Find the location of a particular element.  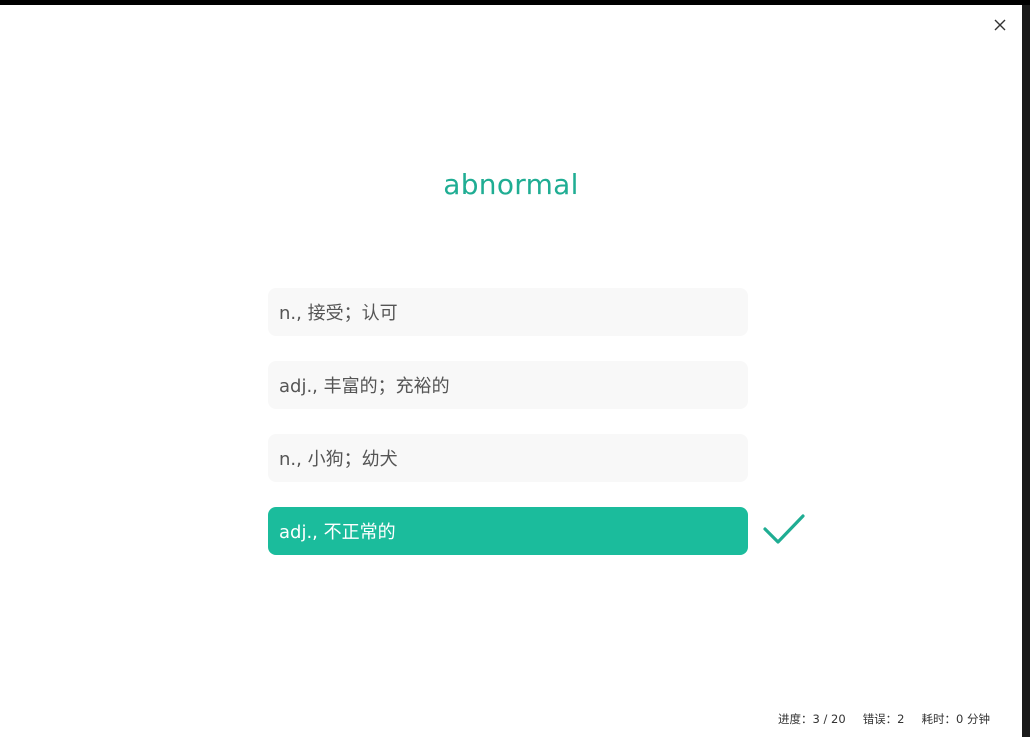

answer-option-label: adj., 不正常的 is located at coordinates (337, 532).